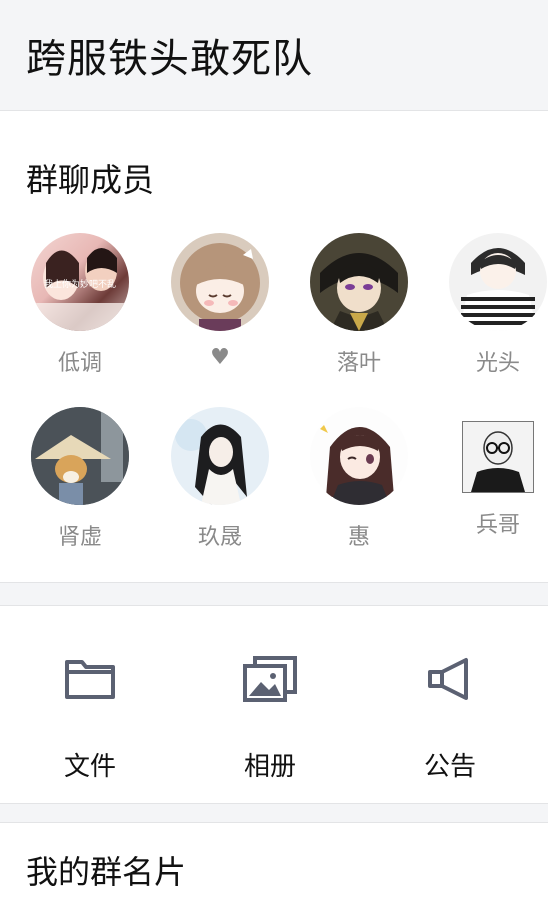 Image resolution: width=548 pixels, height=902 pixels. Describe the element at coordinates (270, 681) in the screenshot. I see `photo-album-icon` at that location.